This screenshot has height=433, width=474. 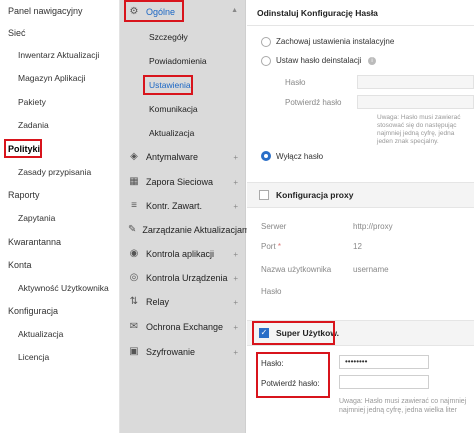 I want to click on section-encryption: ▣ Szyfrowanie +, so click(x=183, y=352).